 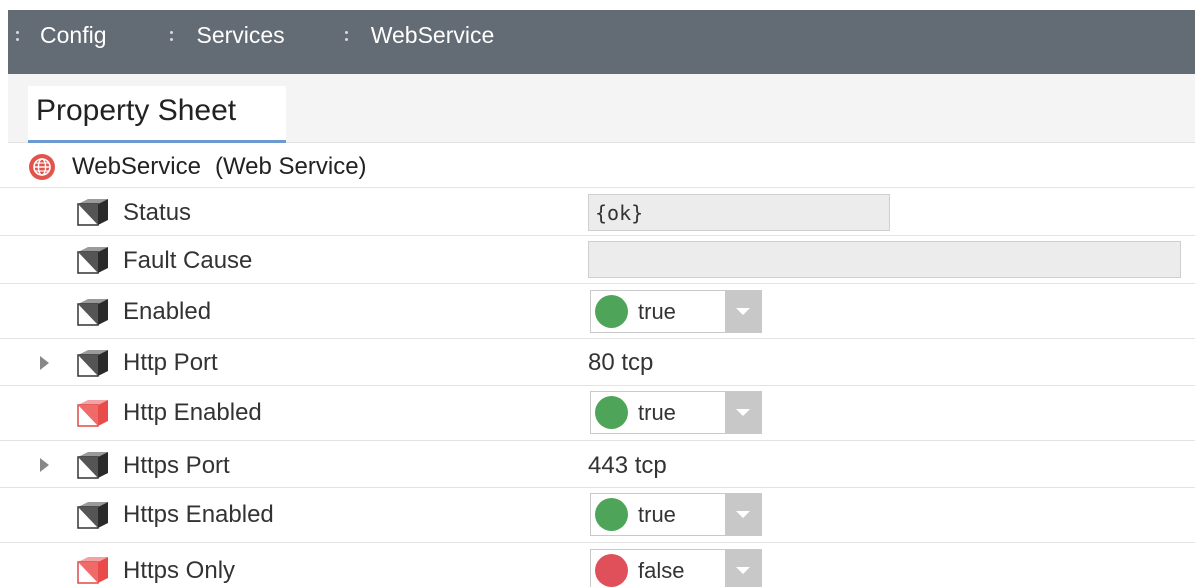 What do you see at coordinates (621, 362) in the screenshot?
I see `http-port-value: 80 tcp` at bounding box center [621, 362].